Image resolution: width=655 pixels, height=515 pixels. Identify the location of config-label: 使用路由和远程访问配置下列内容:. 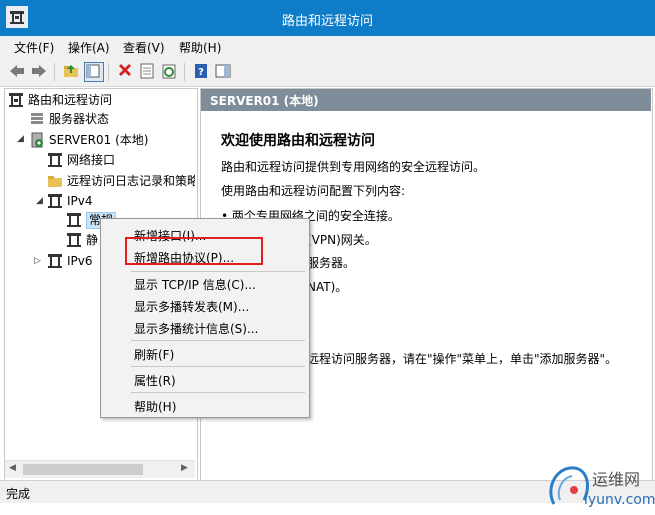
(313, 191).